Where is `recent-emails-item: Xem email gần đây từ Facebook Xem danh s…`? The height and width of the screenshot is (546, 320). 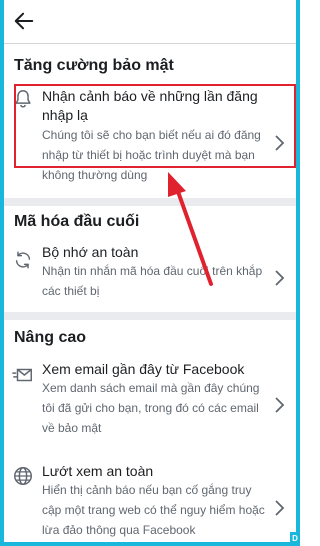
recent-emails-item: Xem email gần đây từ Facebook Xem danh s… is located at coordinates (150, 401).